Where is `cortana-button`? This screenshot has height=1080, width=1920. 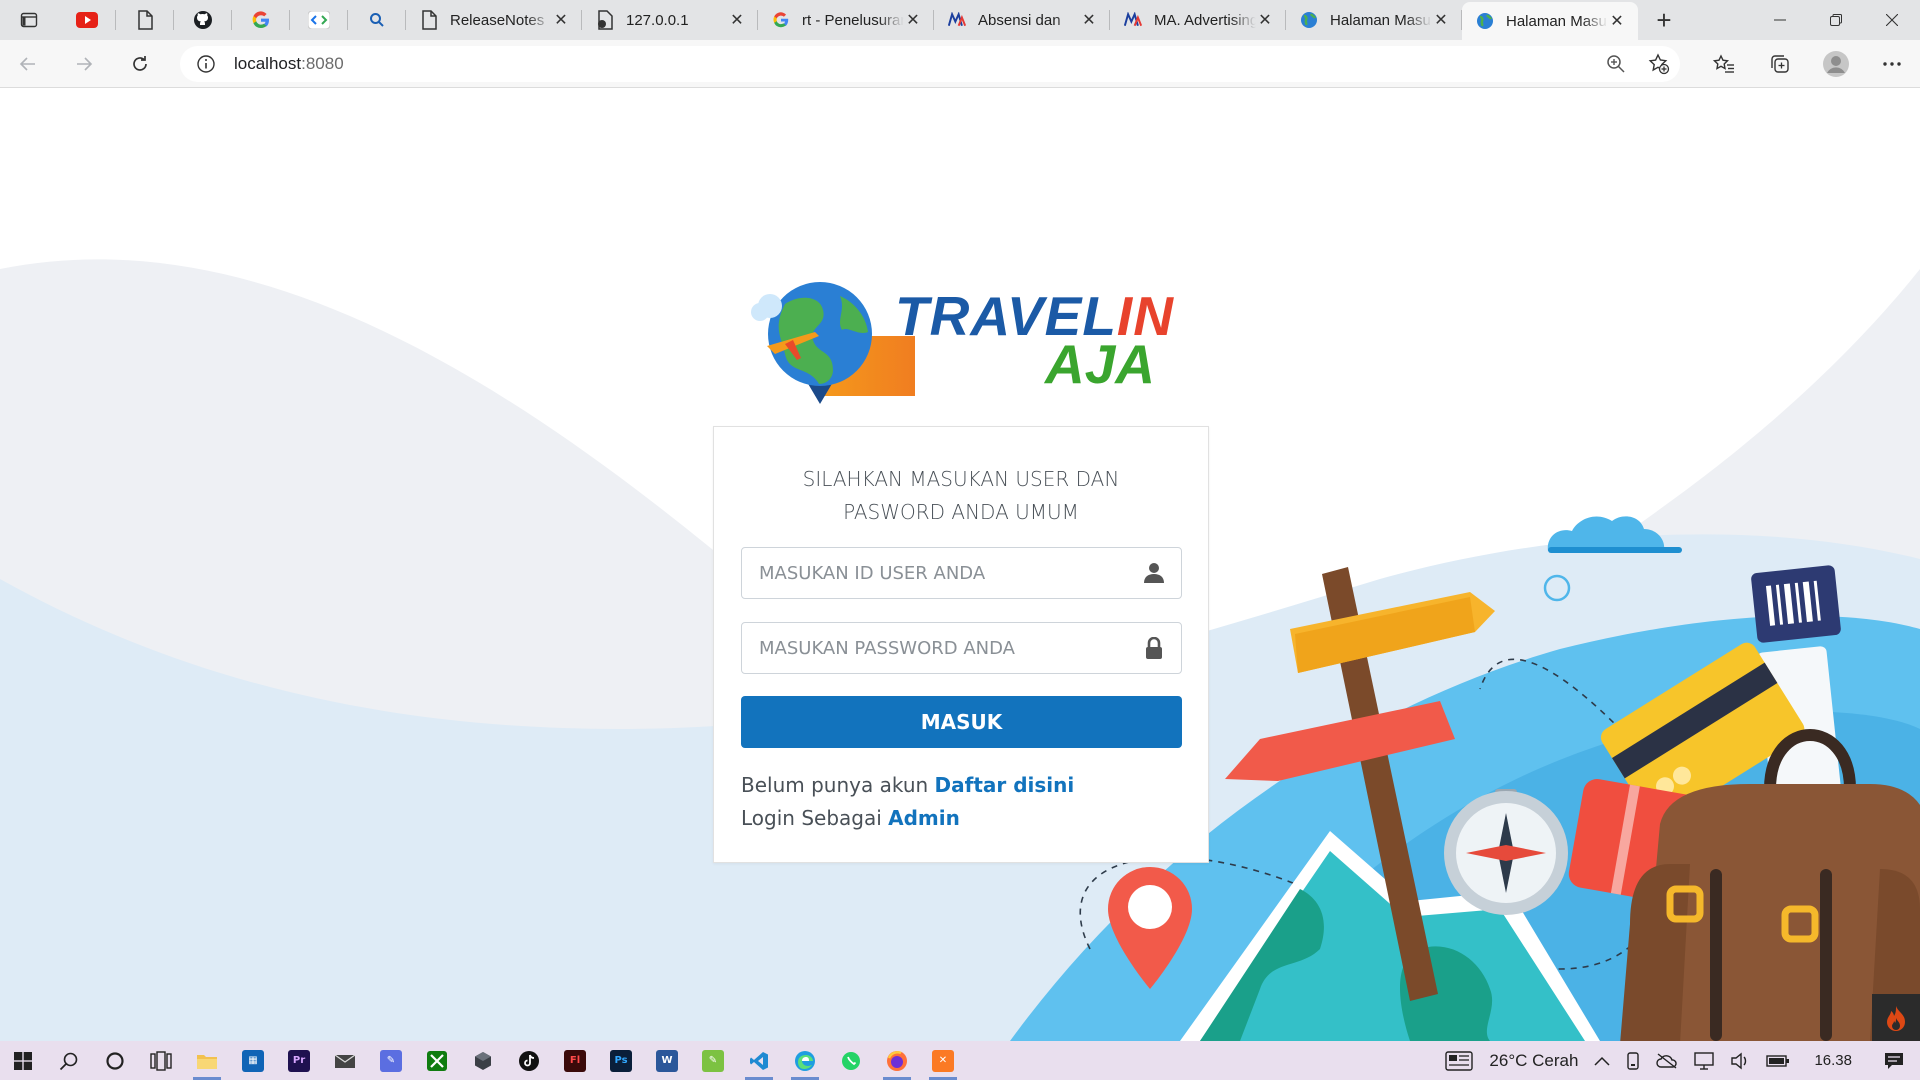 cortana-button is located at coordinates (115, 1060).